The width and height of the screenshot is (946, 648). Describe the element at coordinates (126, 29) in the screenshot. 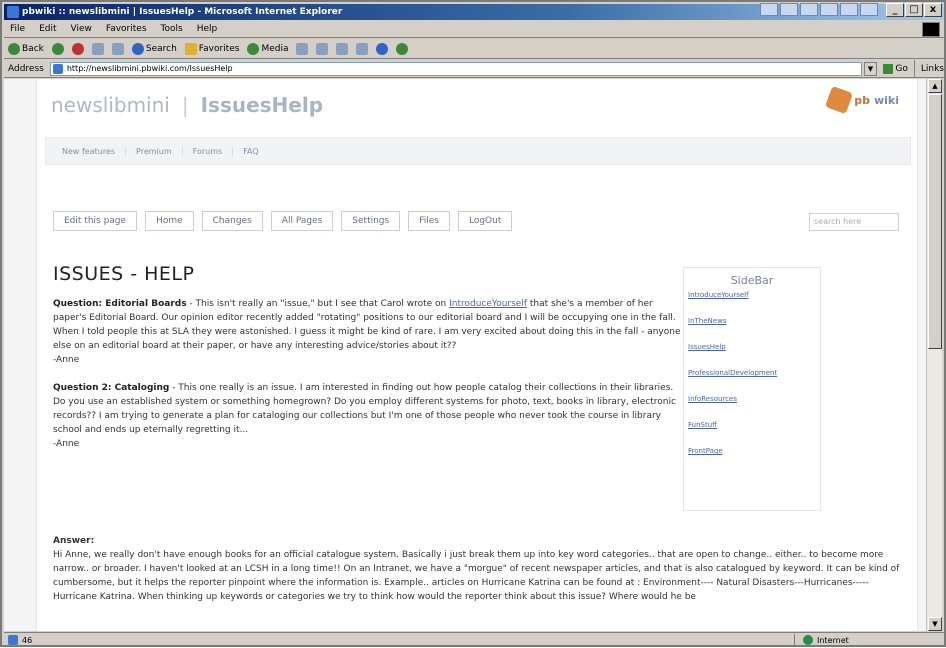

I see `menu-favorites: Favorites` at that location.